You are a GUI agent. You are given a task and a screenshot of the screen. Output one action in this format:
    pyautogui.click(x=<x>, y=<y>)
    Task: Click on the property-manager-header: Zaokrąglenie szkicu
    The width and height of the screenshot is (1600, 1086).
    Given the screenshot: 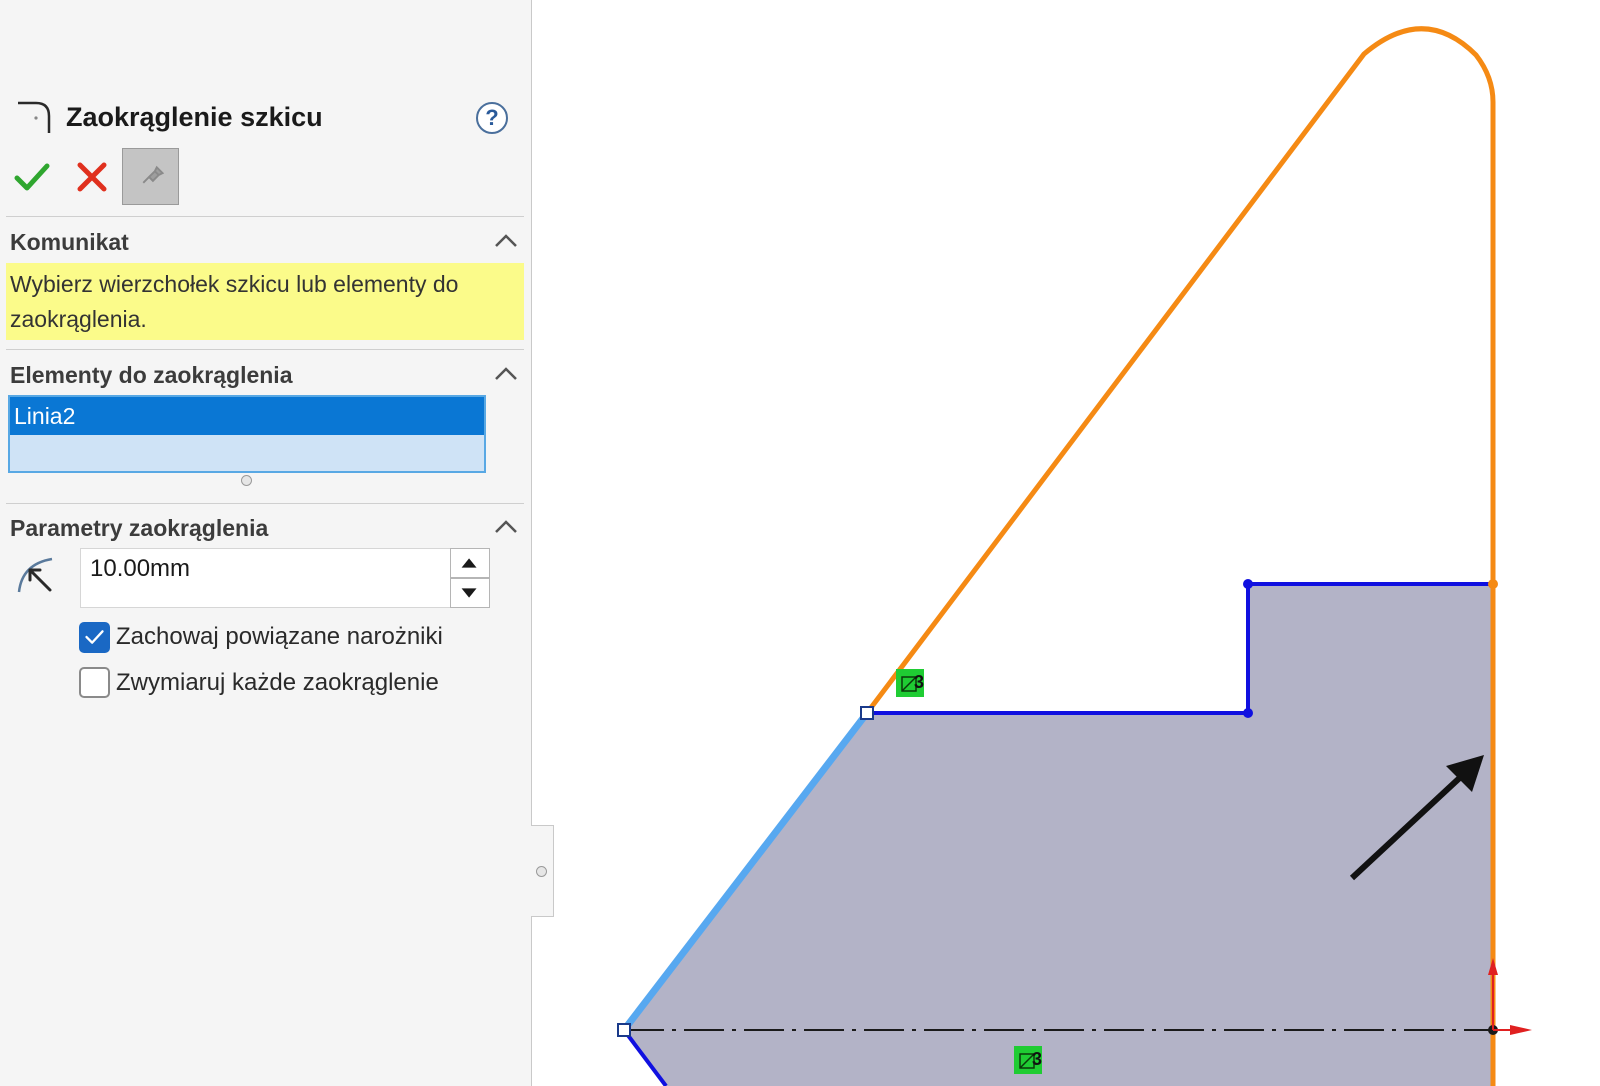 What is the action you would take?
    pyautogui.click(x=266, y=120)
    